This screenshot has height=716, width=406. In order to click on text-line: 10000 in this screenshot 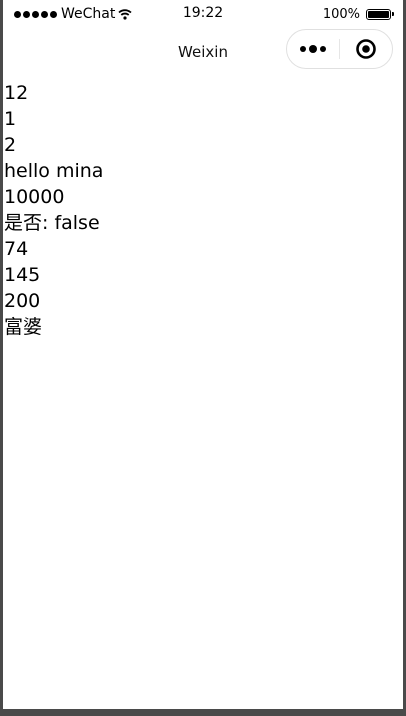, I will do `click(34, 197)`.